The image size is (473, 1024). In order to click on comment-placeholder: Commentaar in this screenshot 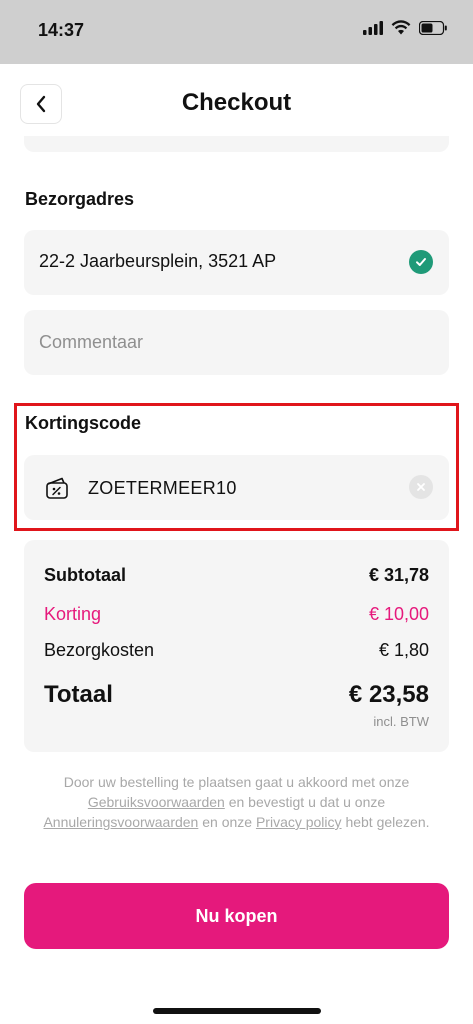, I will do `click(91, 342)`.